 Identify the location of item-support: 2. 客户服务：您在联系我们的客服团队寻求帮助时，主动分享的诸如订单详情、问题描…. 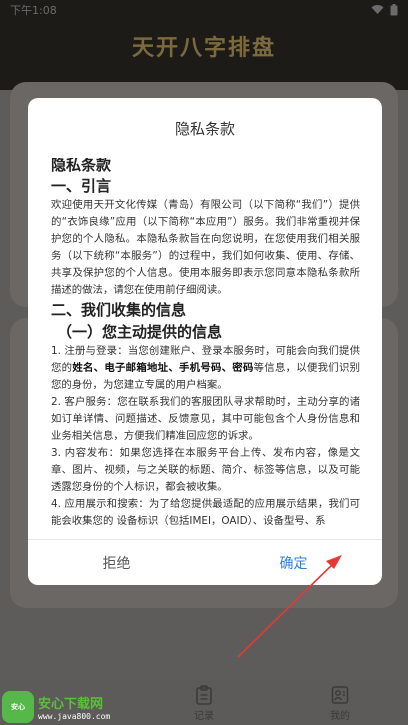
(205, 419).